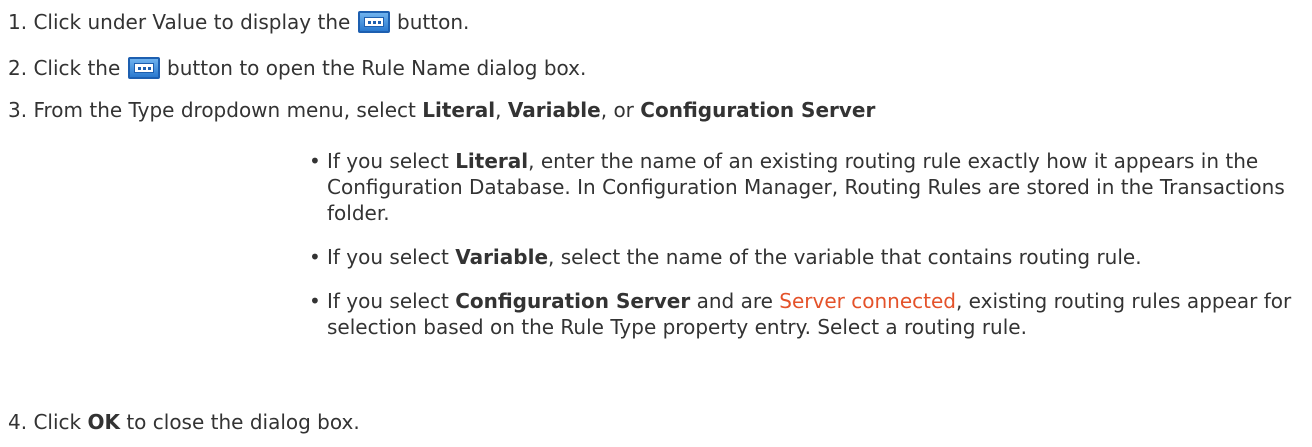  Describe the element at coordinates (573, 301) in the screenshot. I see `bullet-bold: Configuration Server` at that location.